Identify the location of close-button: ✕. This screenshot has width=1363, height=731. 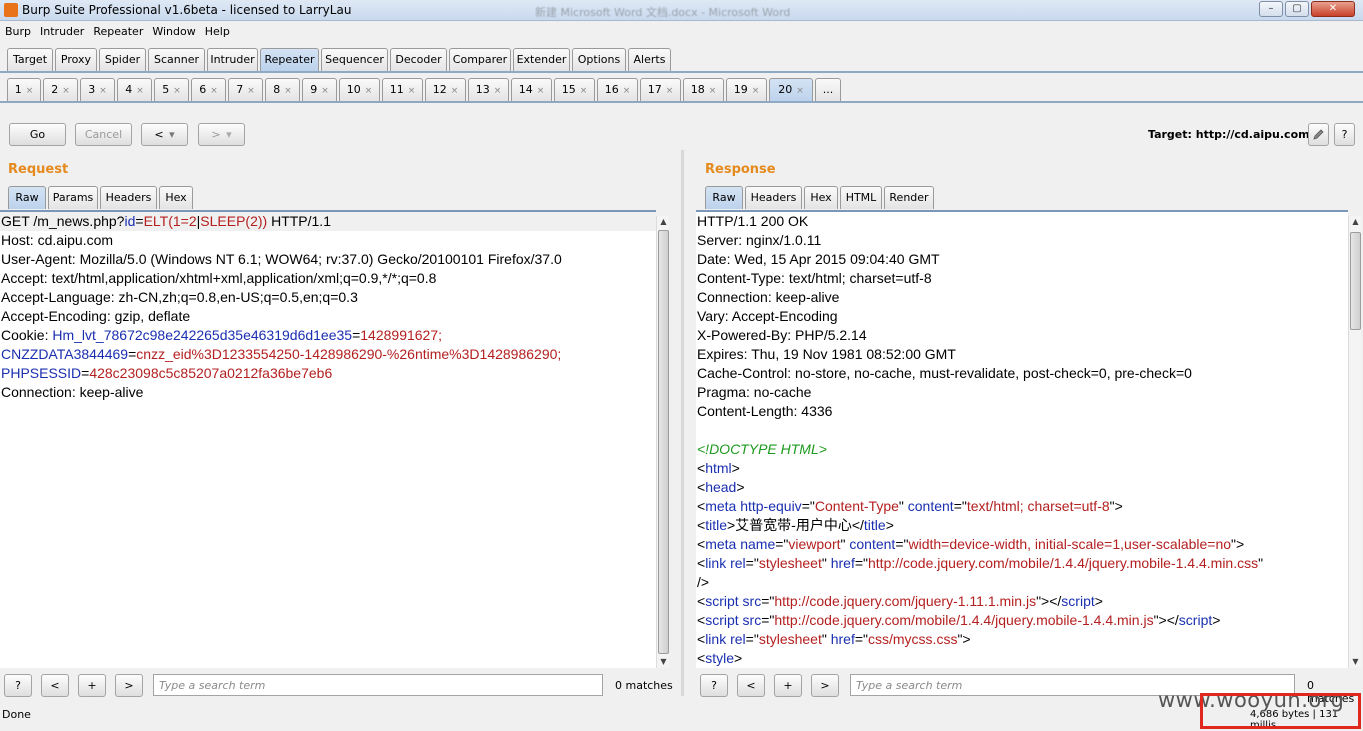
(1333, 9).